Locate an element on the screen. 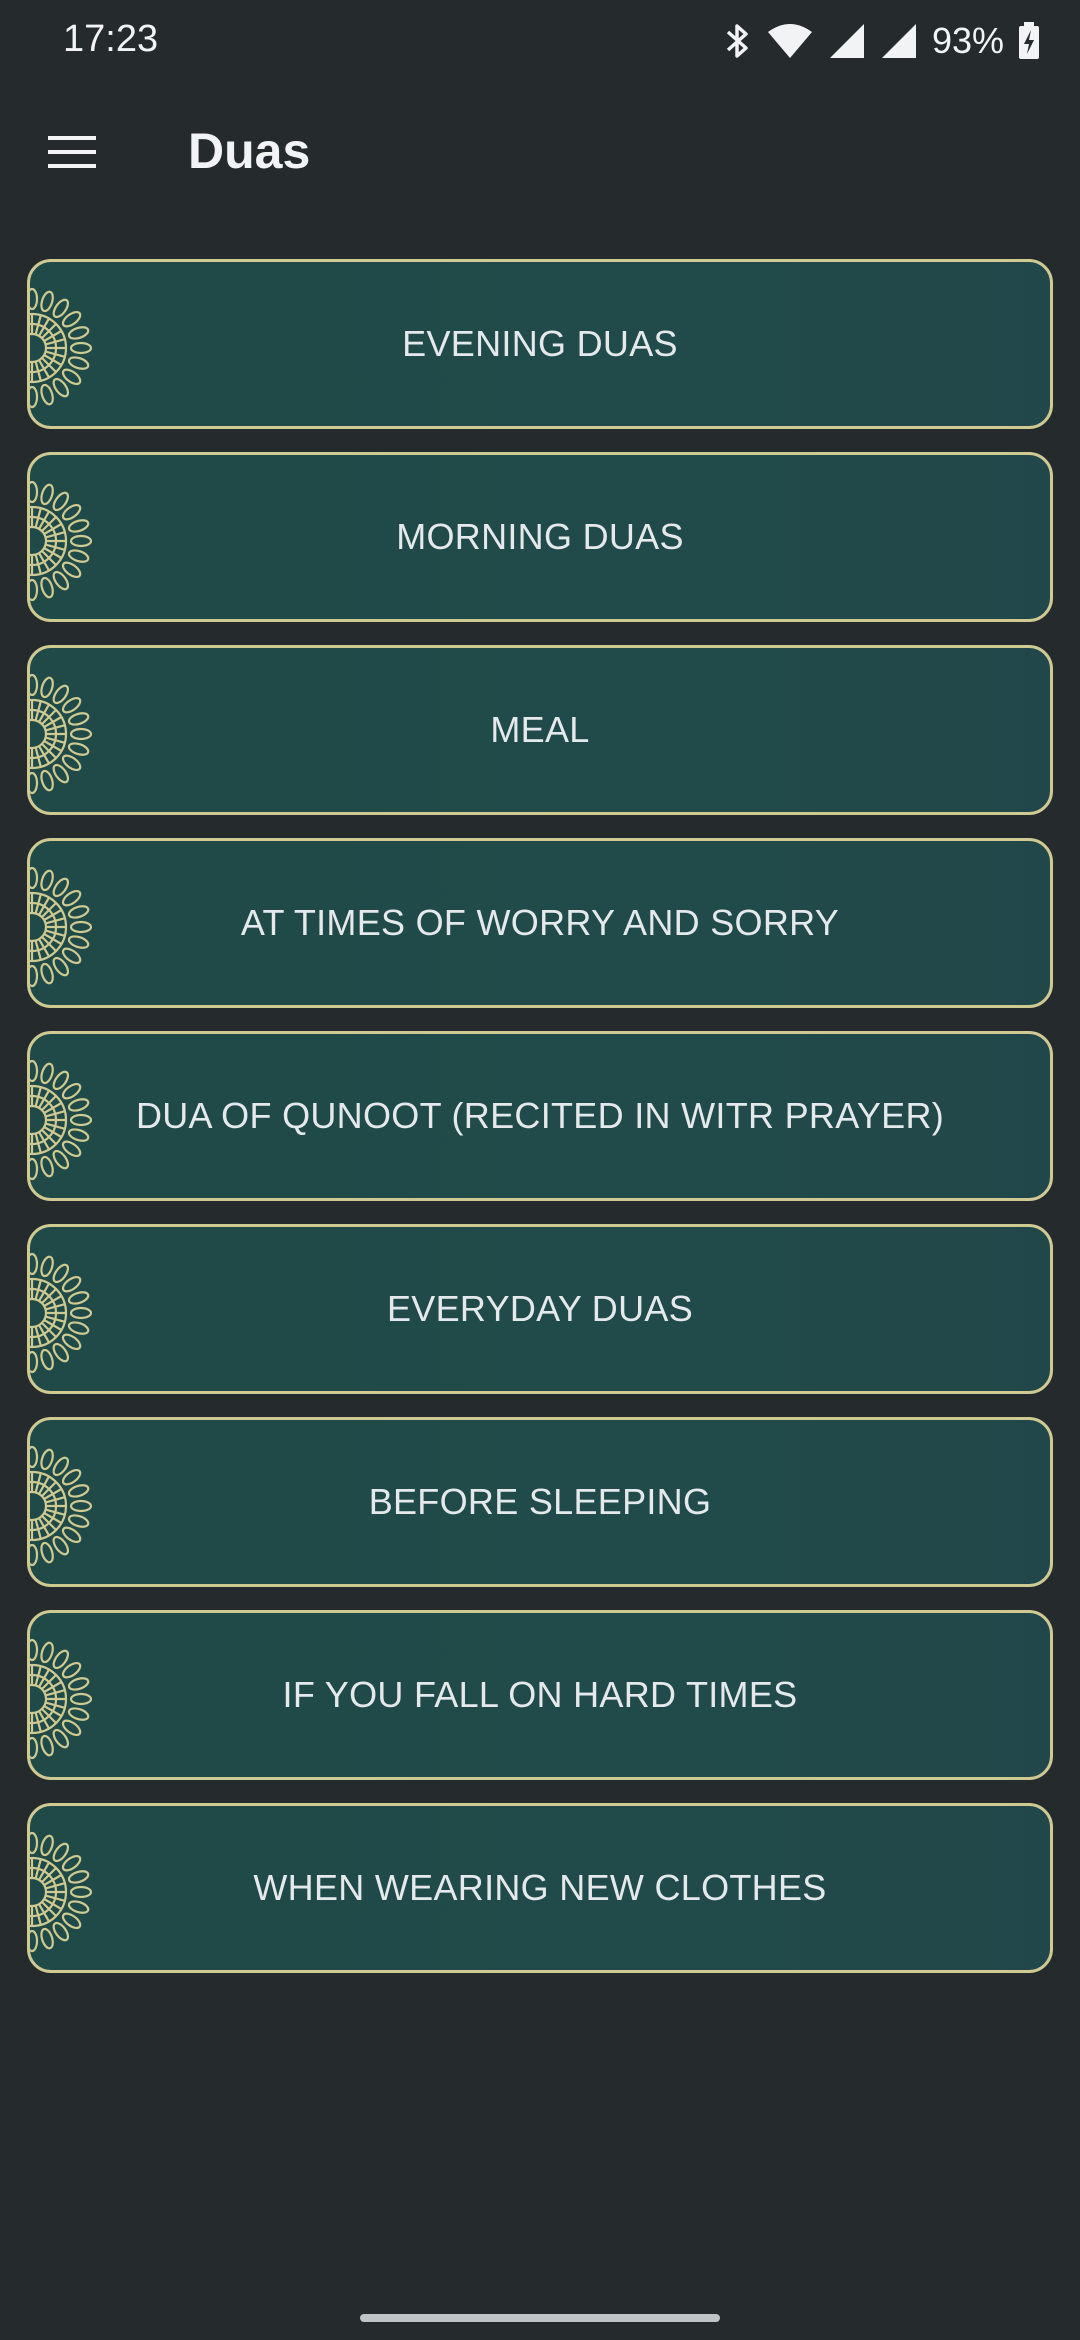 This screenshot has width=1080, height=2340. dua-item-label: MEAL is located at coordinates (540, 729).